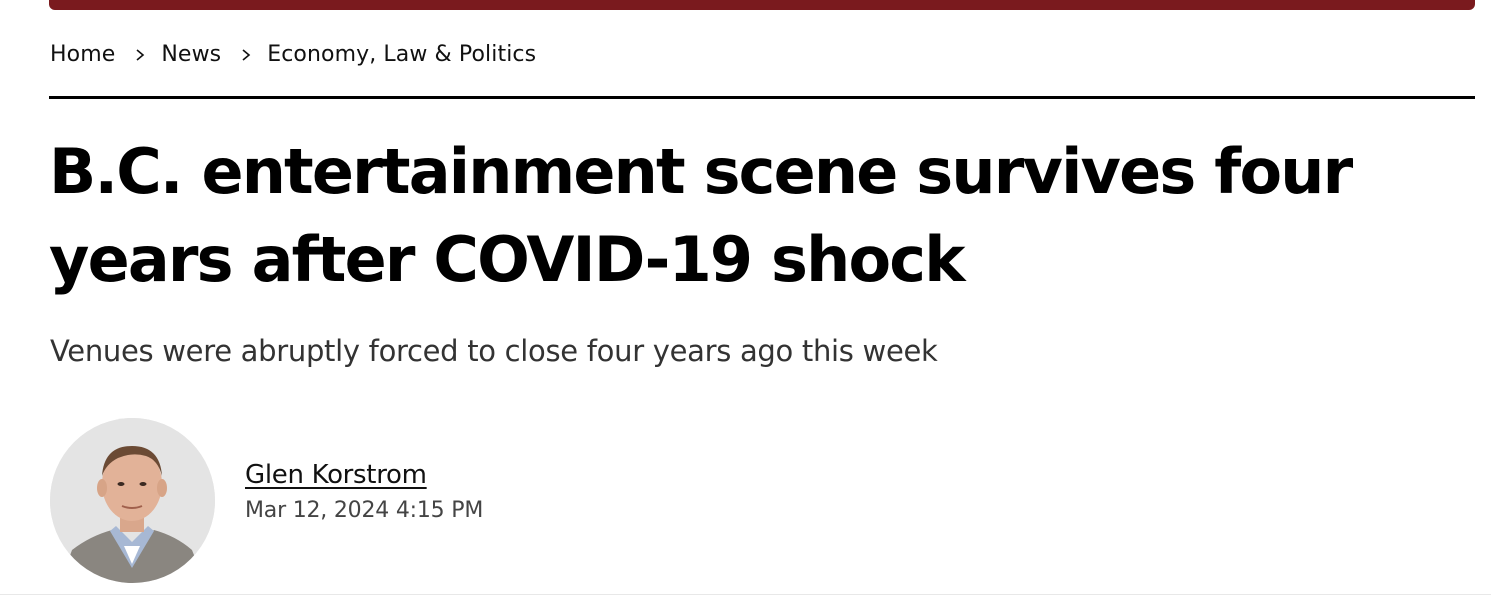  I want to click on header-divider, so click(762, 97).